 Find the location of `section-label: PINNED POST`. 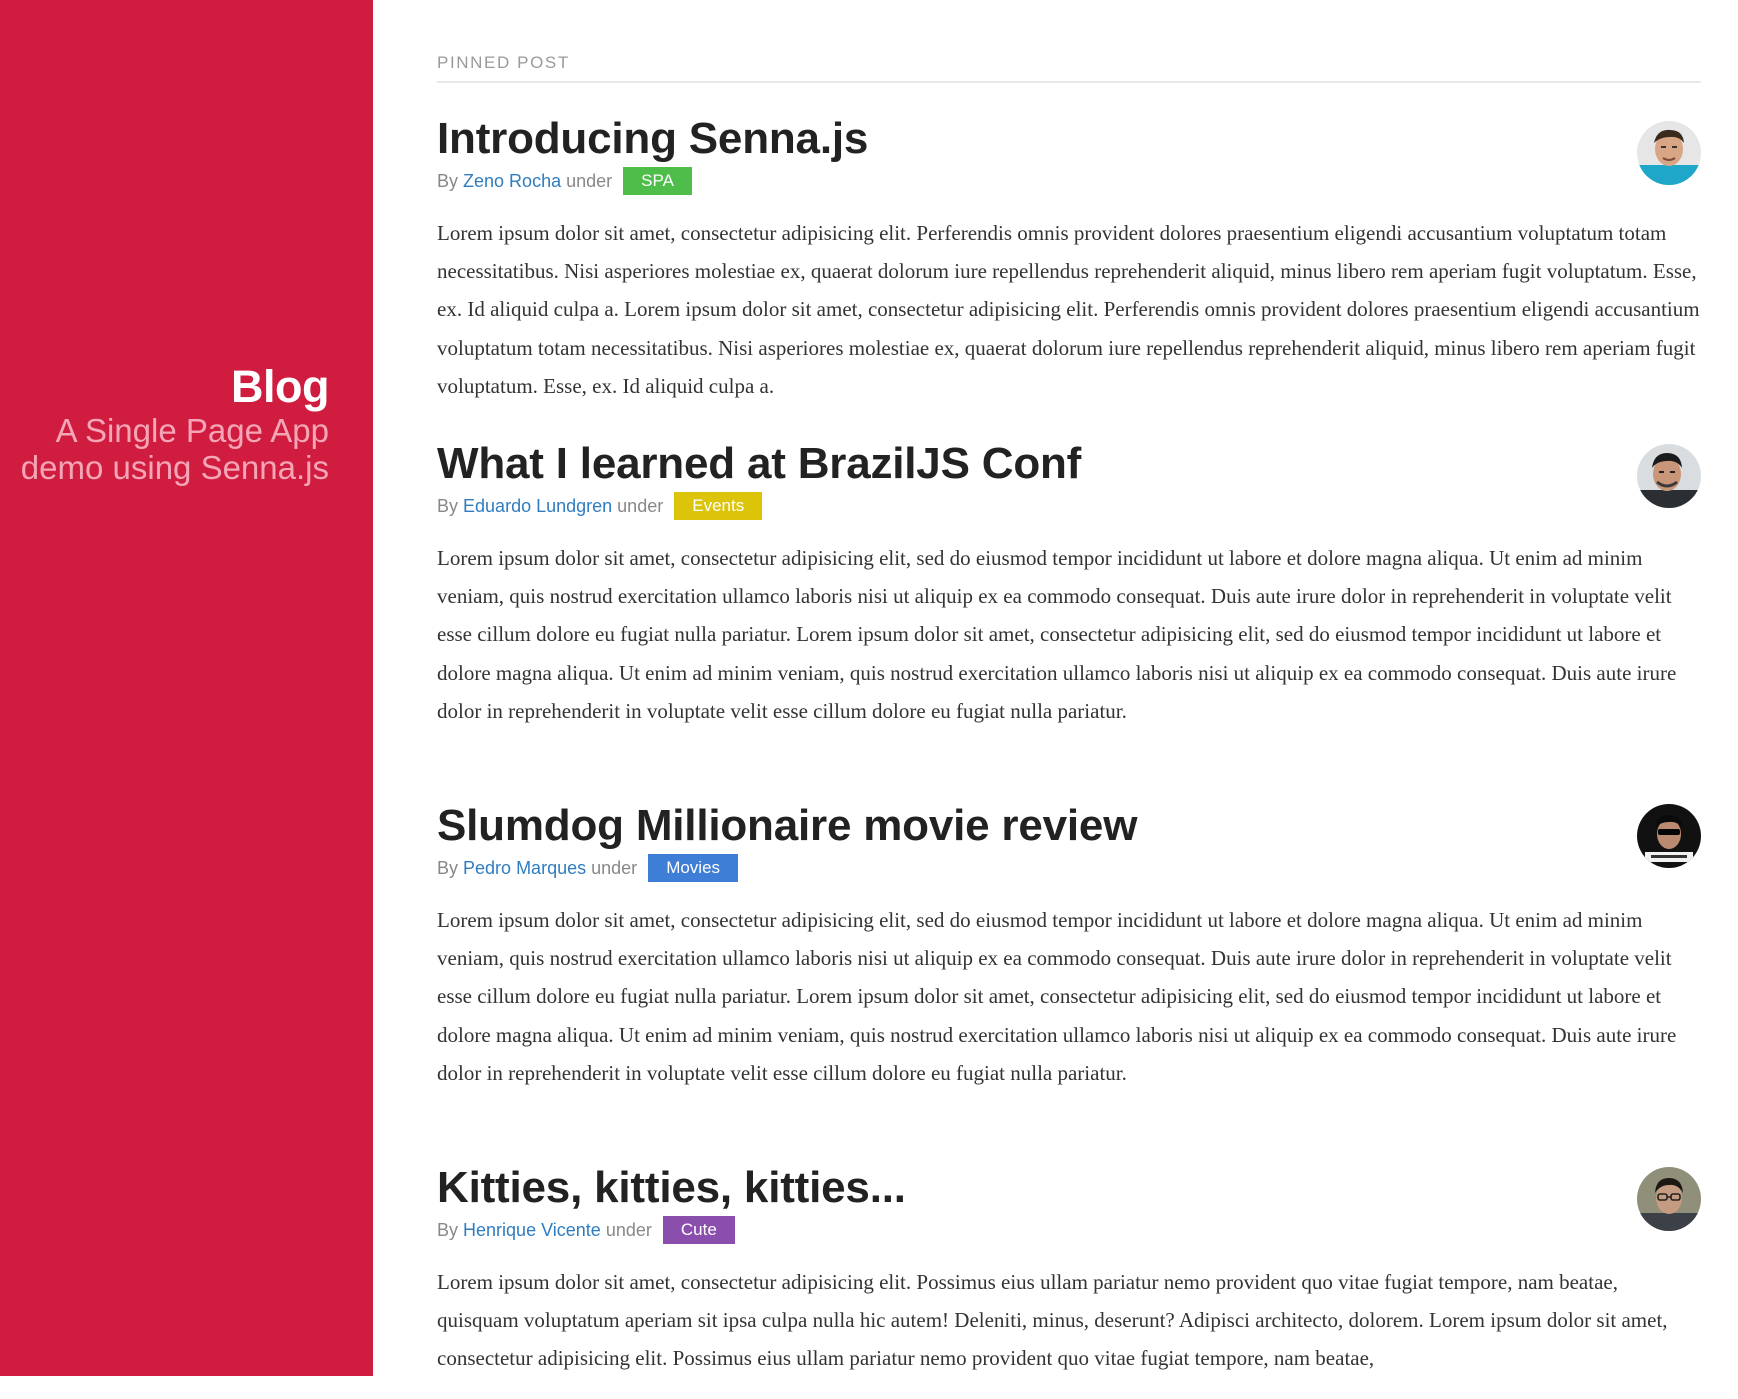

section-label: PINNED POST is located at coordinates (1069, 68).